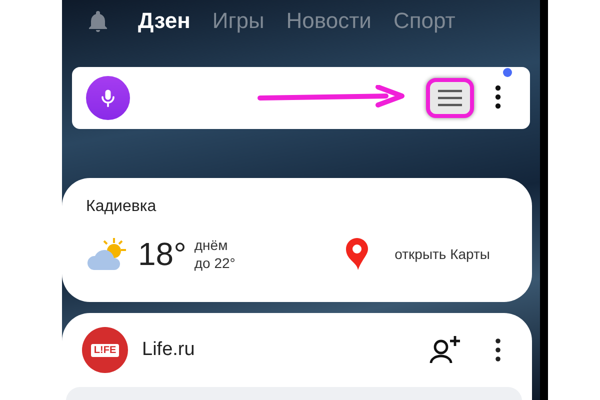 This screenshot has width=600, height=400. What do you see at coordinates (238, 21) in the screenshot?
I see `tab: Игры` at bounding box center [238, 21].